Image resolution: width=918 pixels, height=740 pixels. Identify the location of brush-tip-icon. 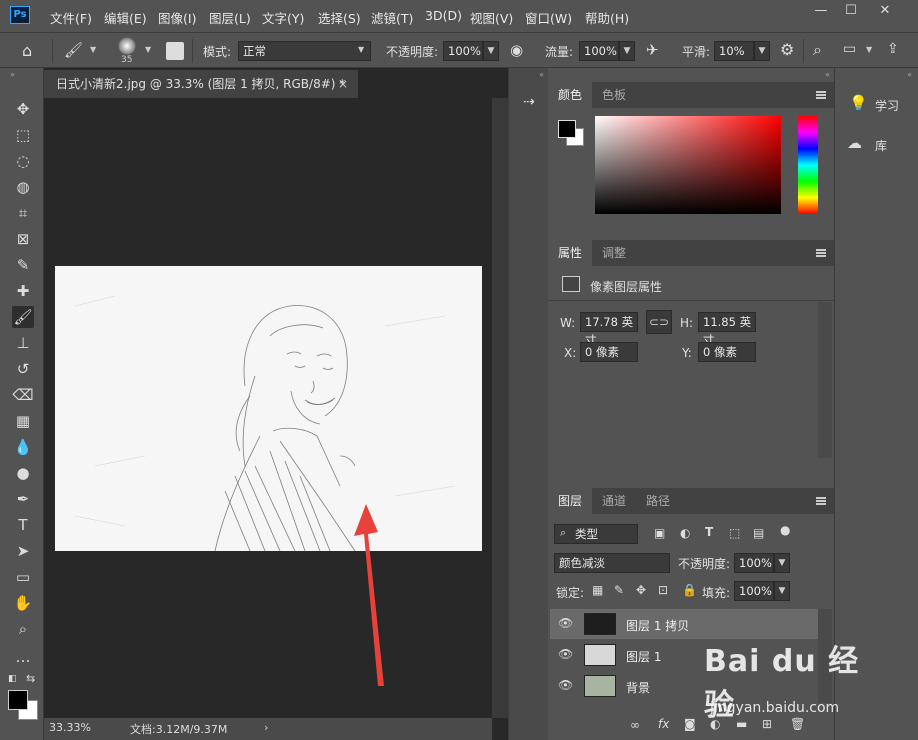
(127, 46).